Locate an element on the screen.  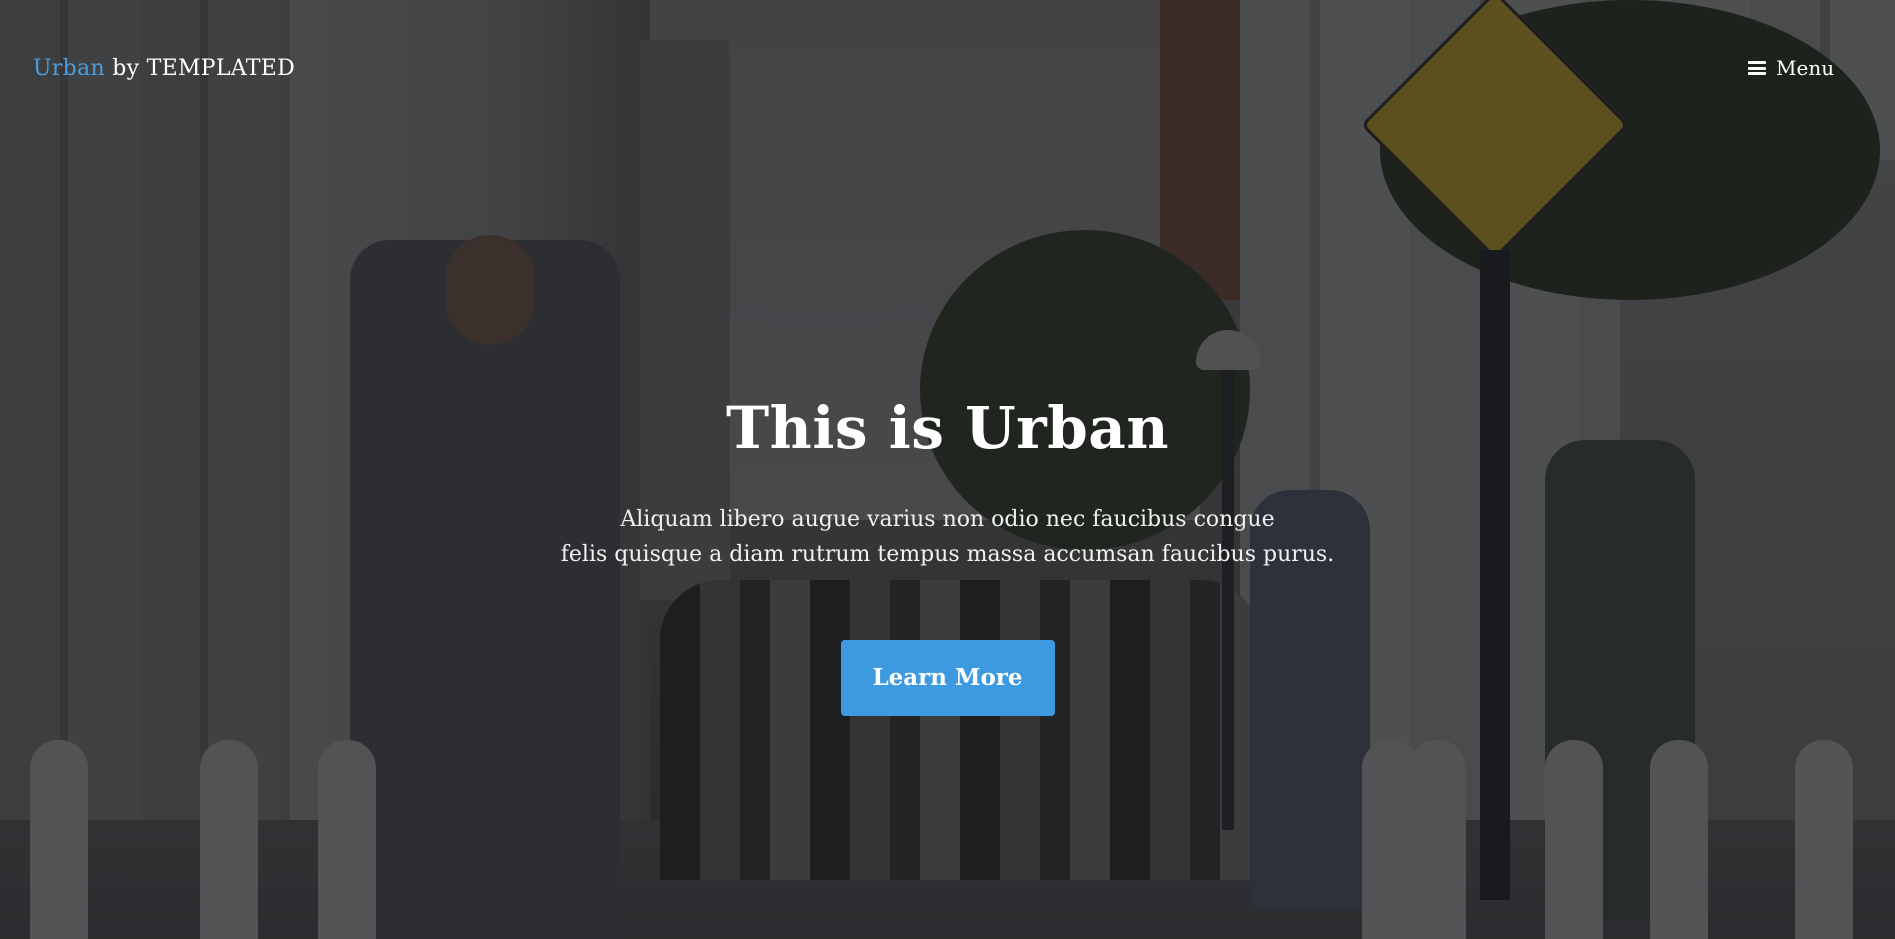
site-logo: Urban by TEMPLATED is located at coordinates (164, 68).